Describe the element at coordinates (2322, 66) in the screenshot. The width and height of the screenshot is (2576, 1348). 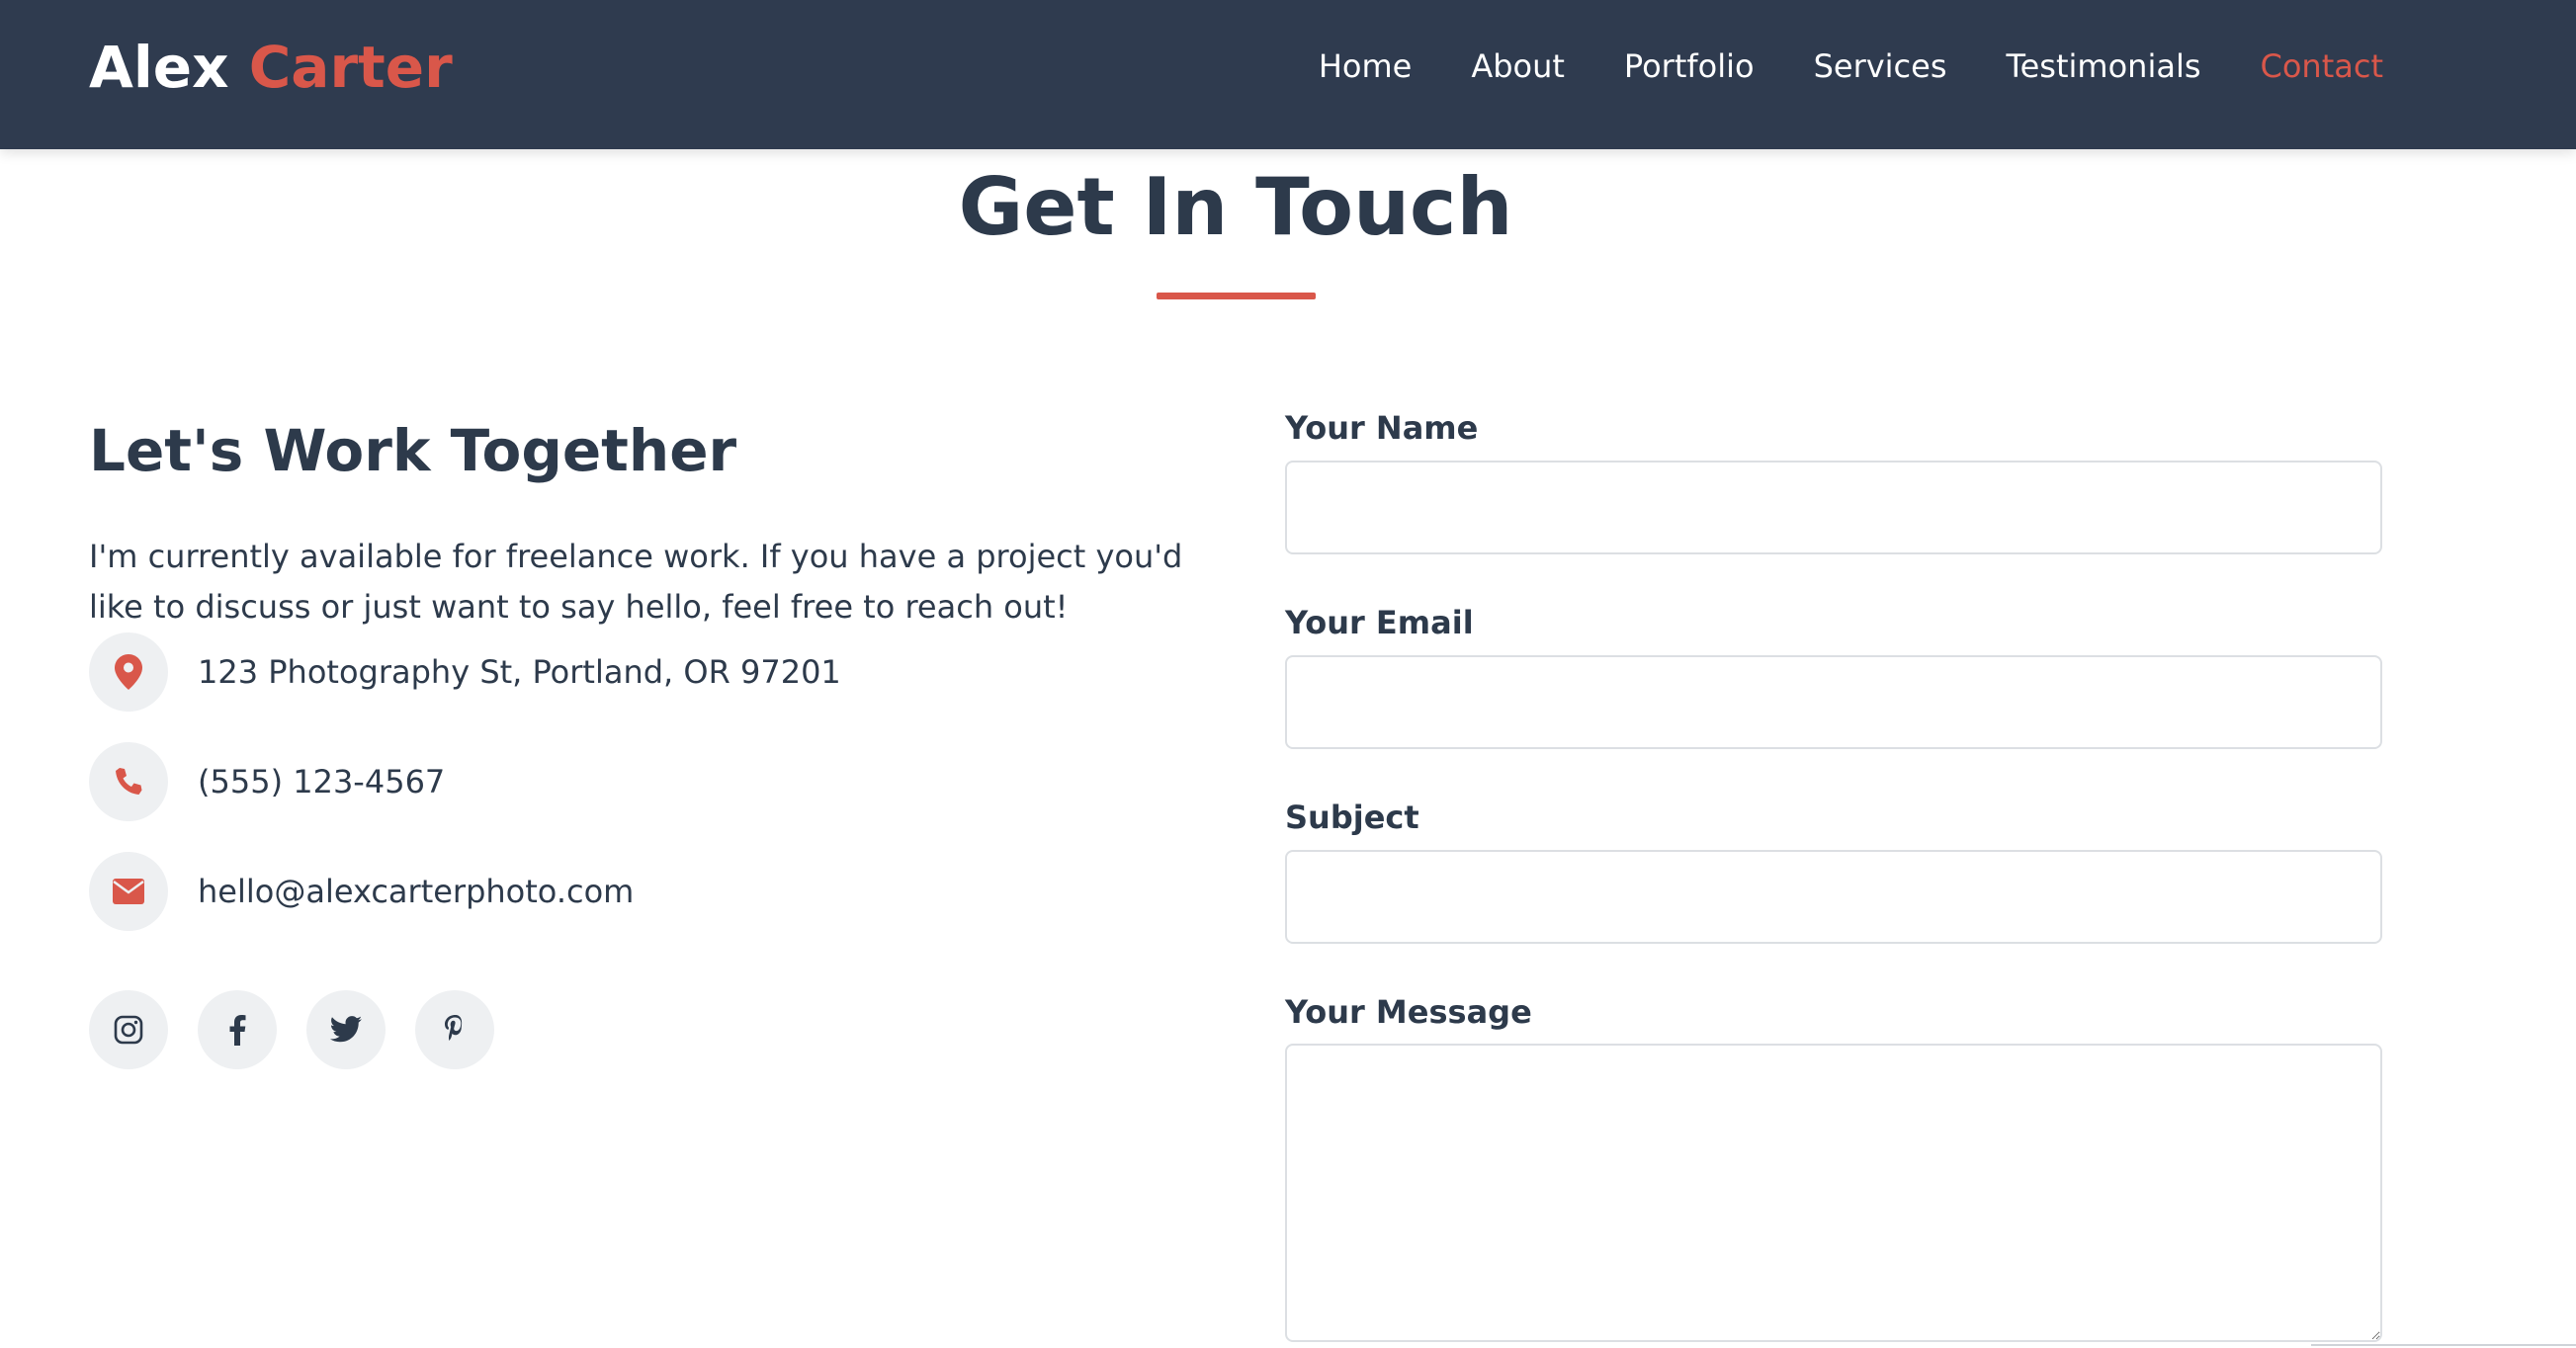
I see `nav-contact-link: Contact` at that location.